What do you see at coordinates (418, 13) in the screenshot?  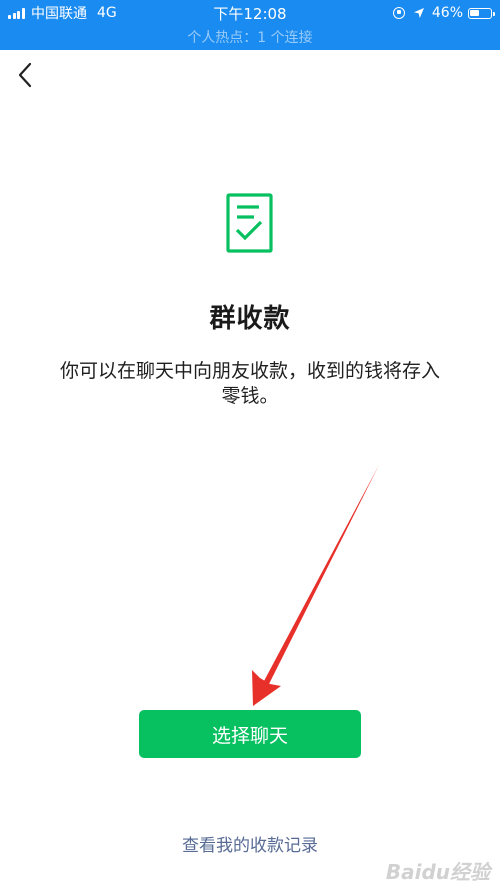 I see `location-arrow-icon` at bounding box center [418, 13].